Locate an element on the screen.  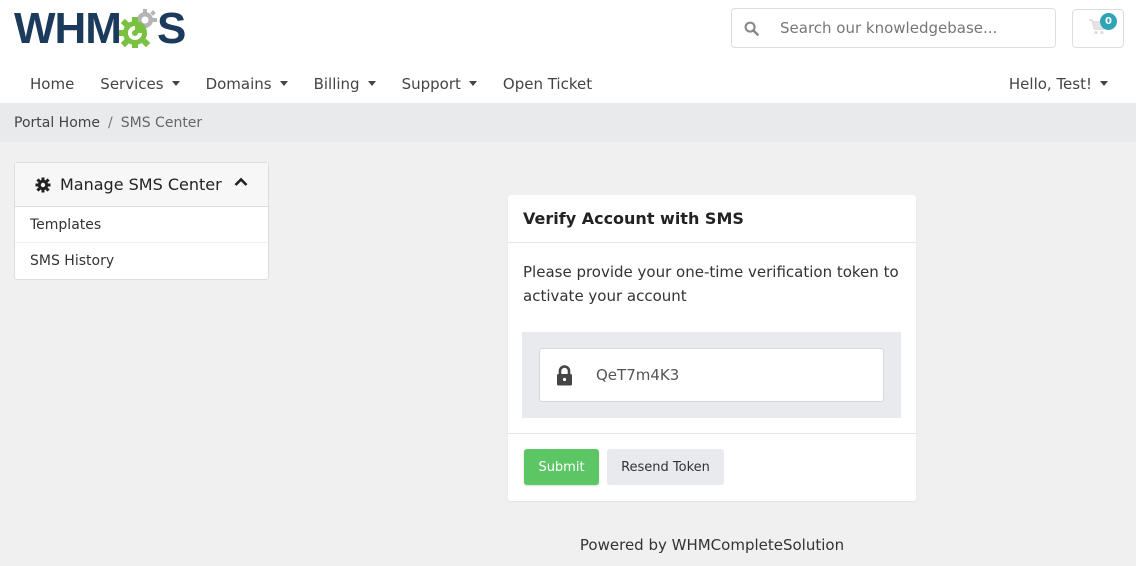
nav-billing: Billing is located at coordinates (345, 84).